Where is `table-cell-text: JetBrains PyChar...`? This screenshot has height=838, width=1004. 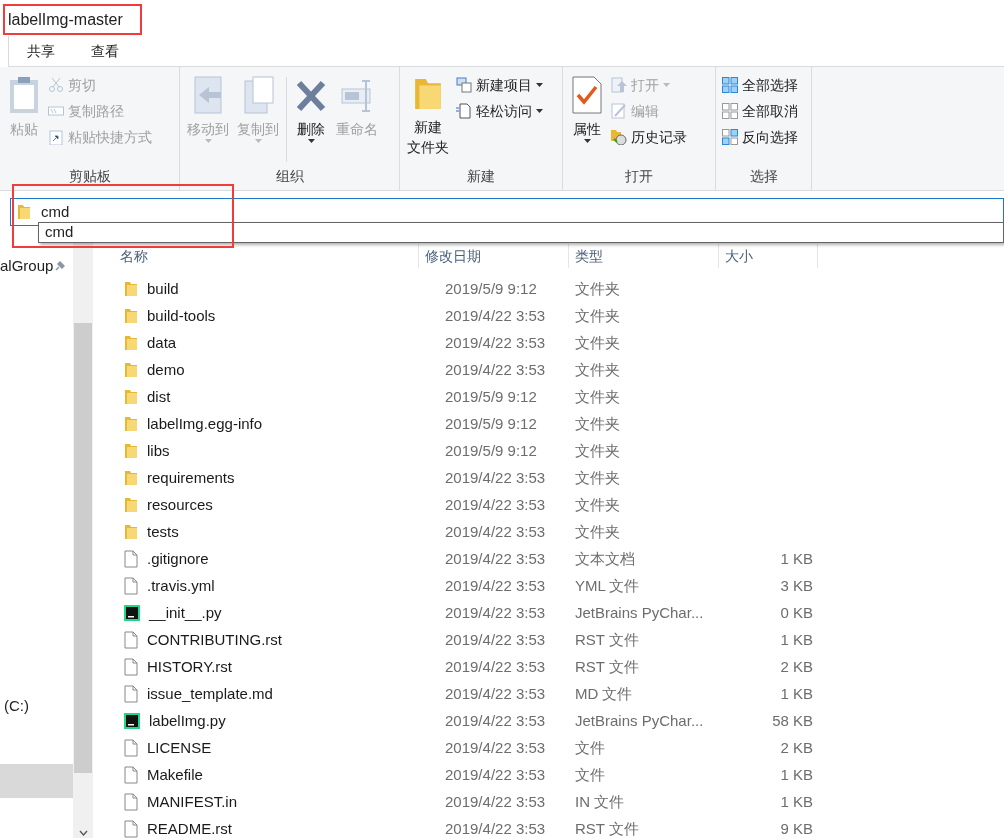 table-cell-text: JetBrains PyChar... is located at coordinates (639, 612).